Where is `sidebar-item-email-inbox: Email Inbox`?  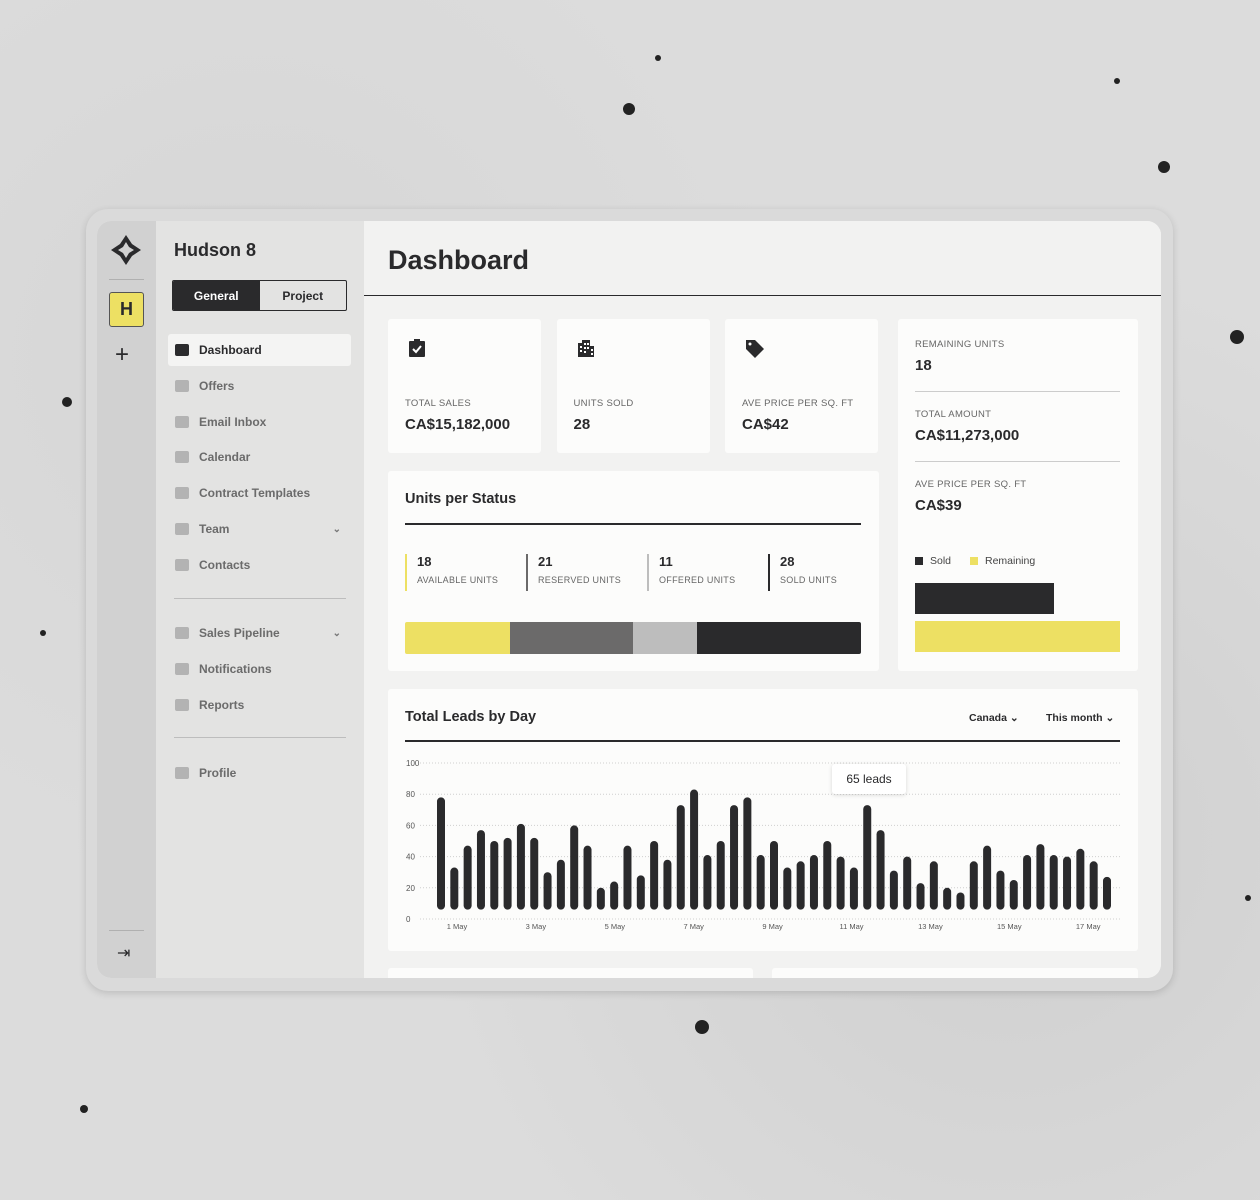
sidebar-item-email-inbox: Email Inbox is located at coordinates (259, 422).